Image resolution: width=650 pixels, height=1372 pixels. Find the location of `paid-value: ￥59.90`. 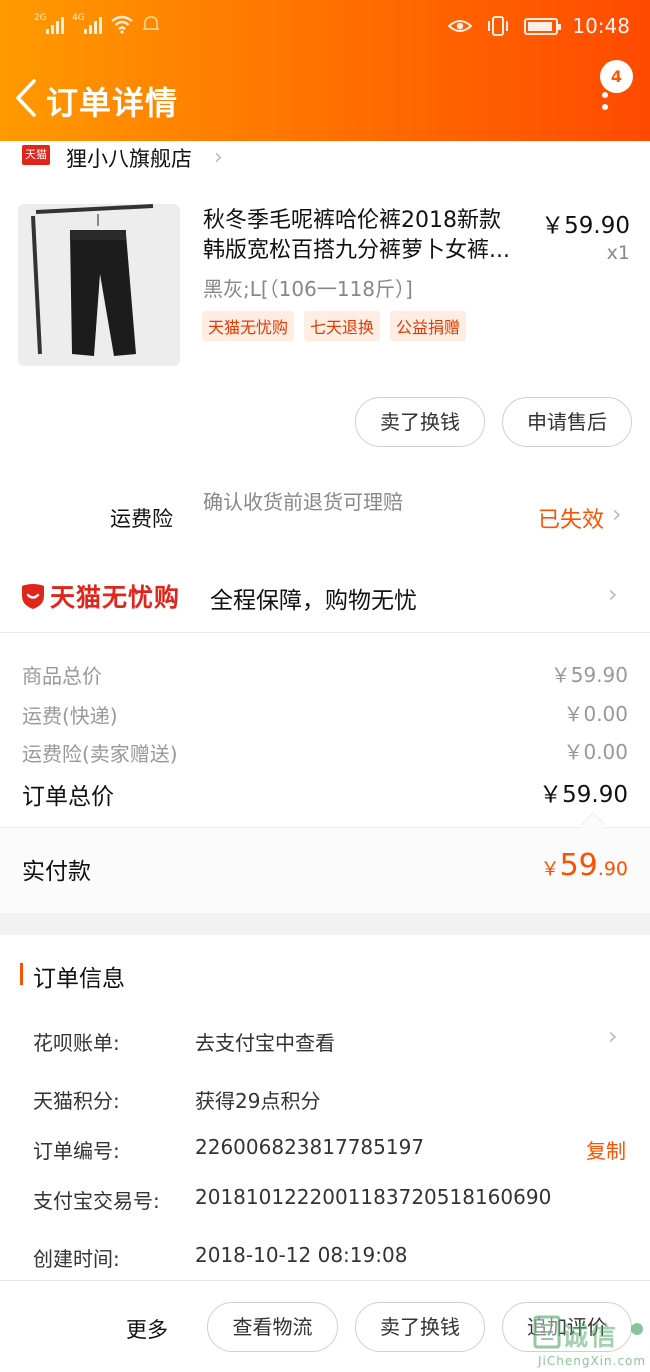

paid-value: ￥59.90 is located at coordinates (584, 865).